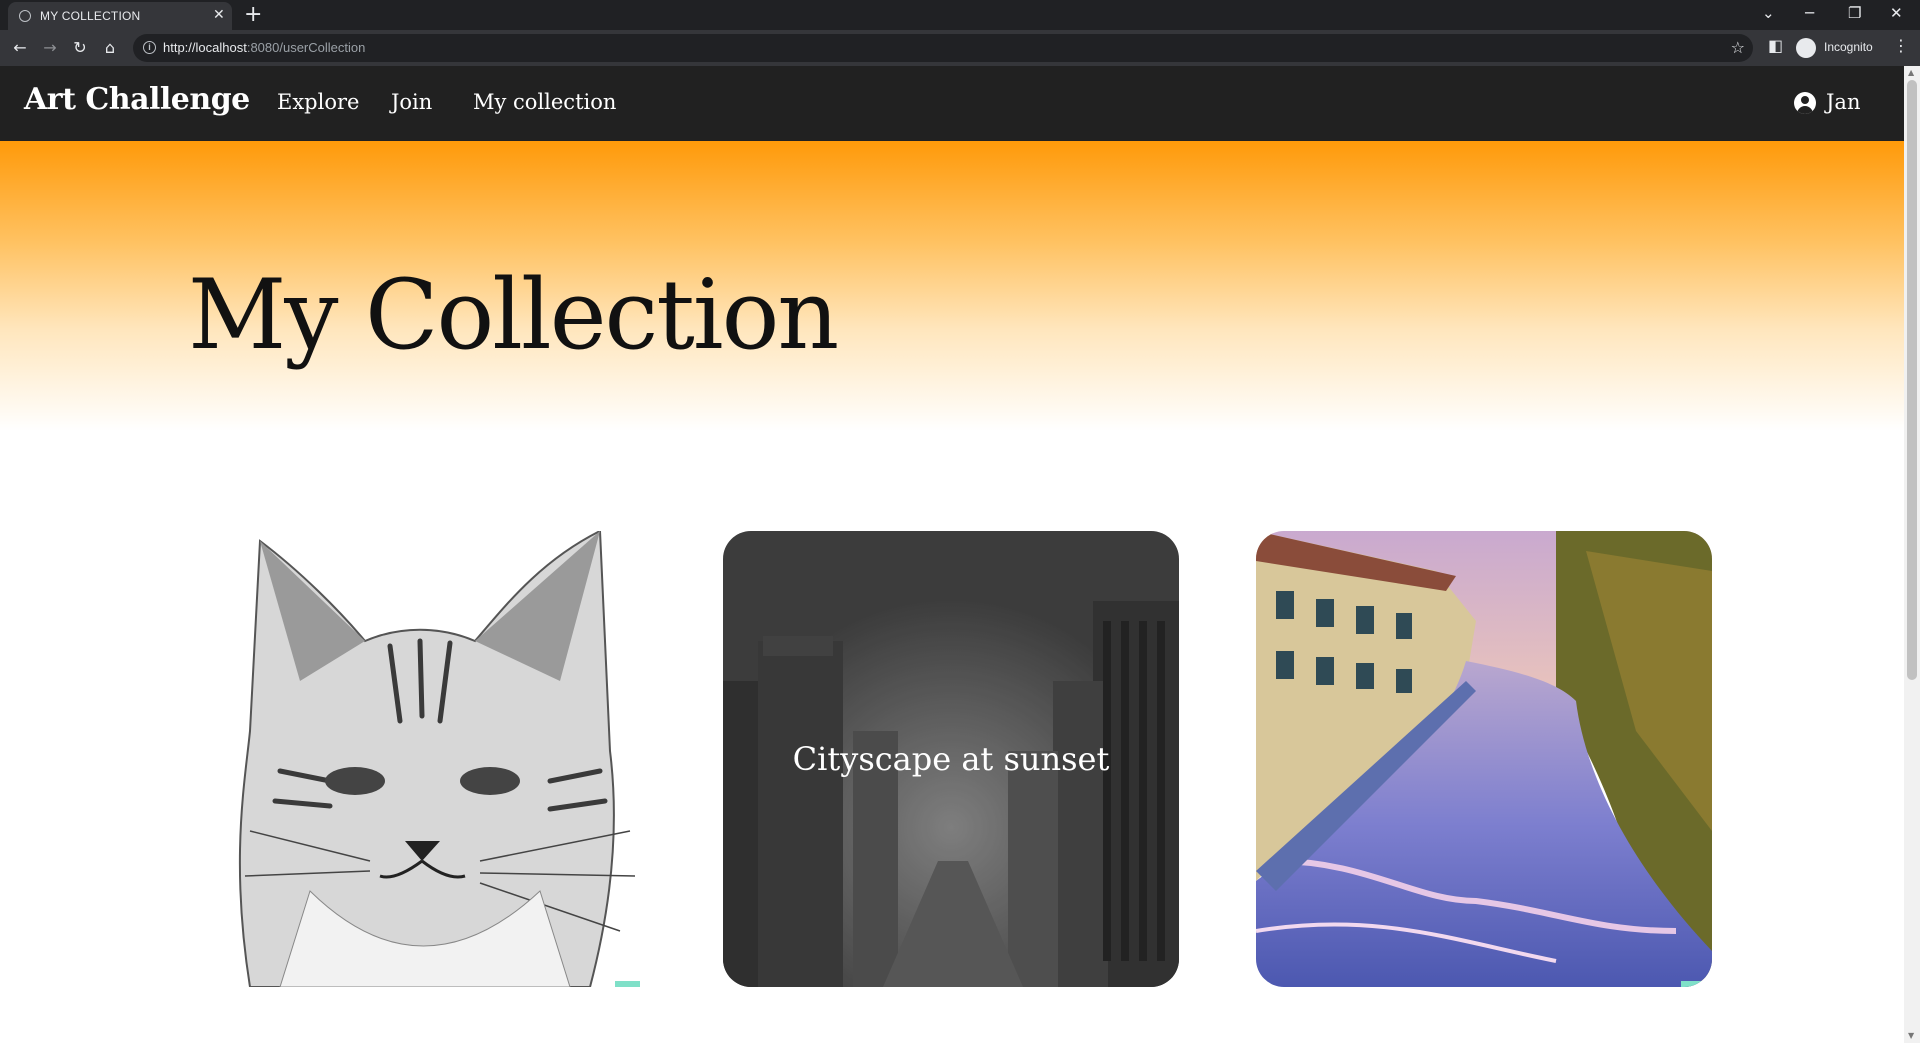 This screenshot has width=1920, height=1043. What do you see at coordinates (513, 315) in the screenshot?
I see `page-title: My Collection` at bounding box center [513, 315].